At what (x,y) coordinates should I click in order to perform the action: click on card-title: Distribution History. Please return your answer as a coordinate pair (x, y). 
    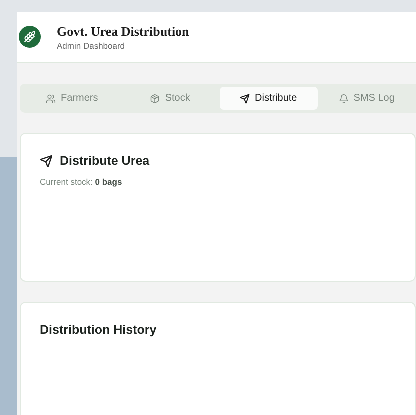
    Looking at the image, I should click on (98, 330).